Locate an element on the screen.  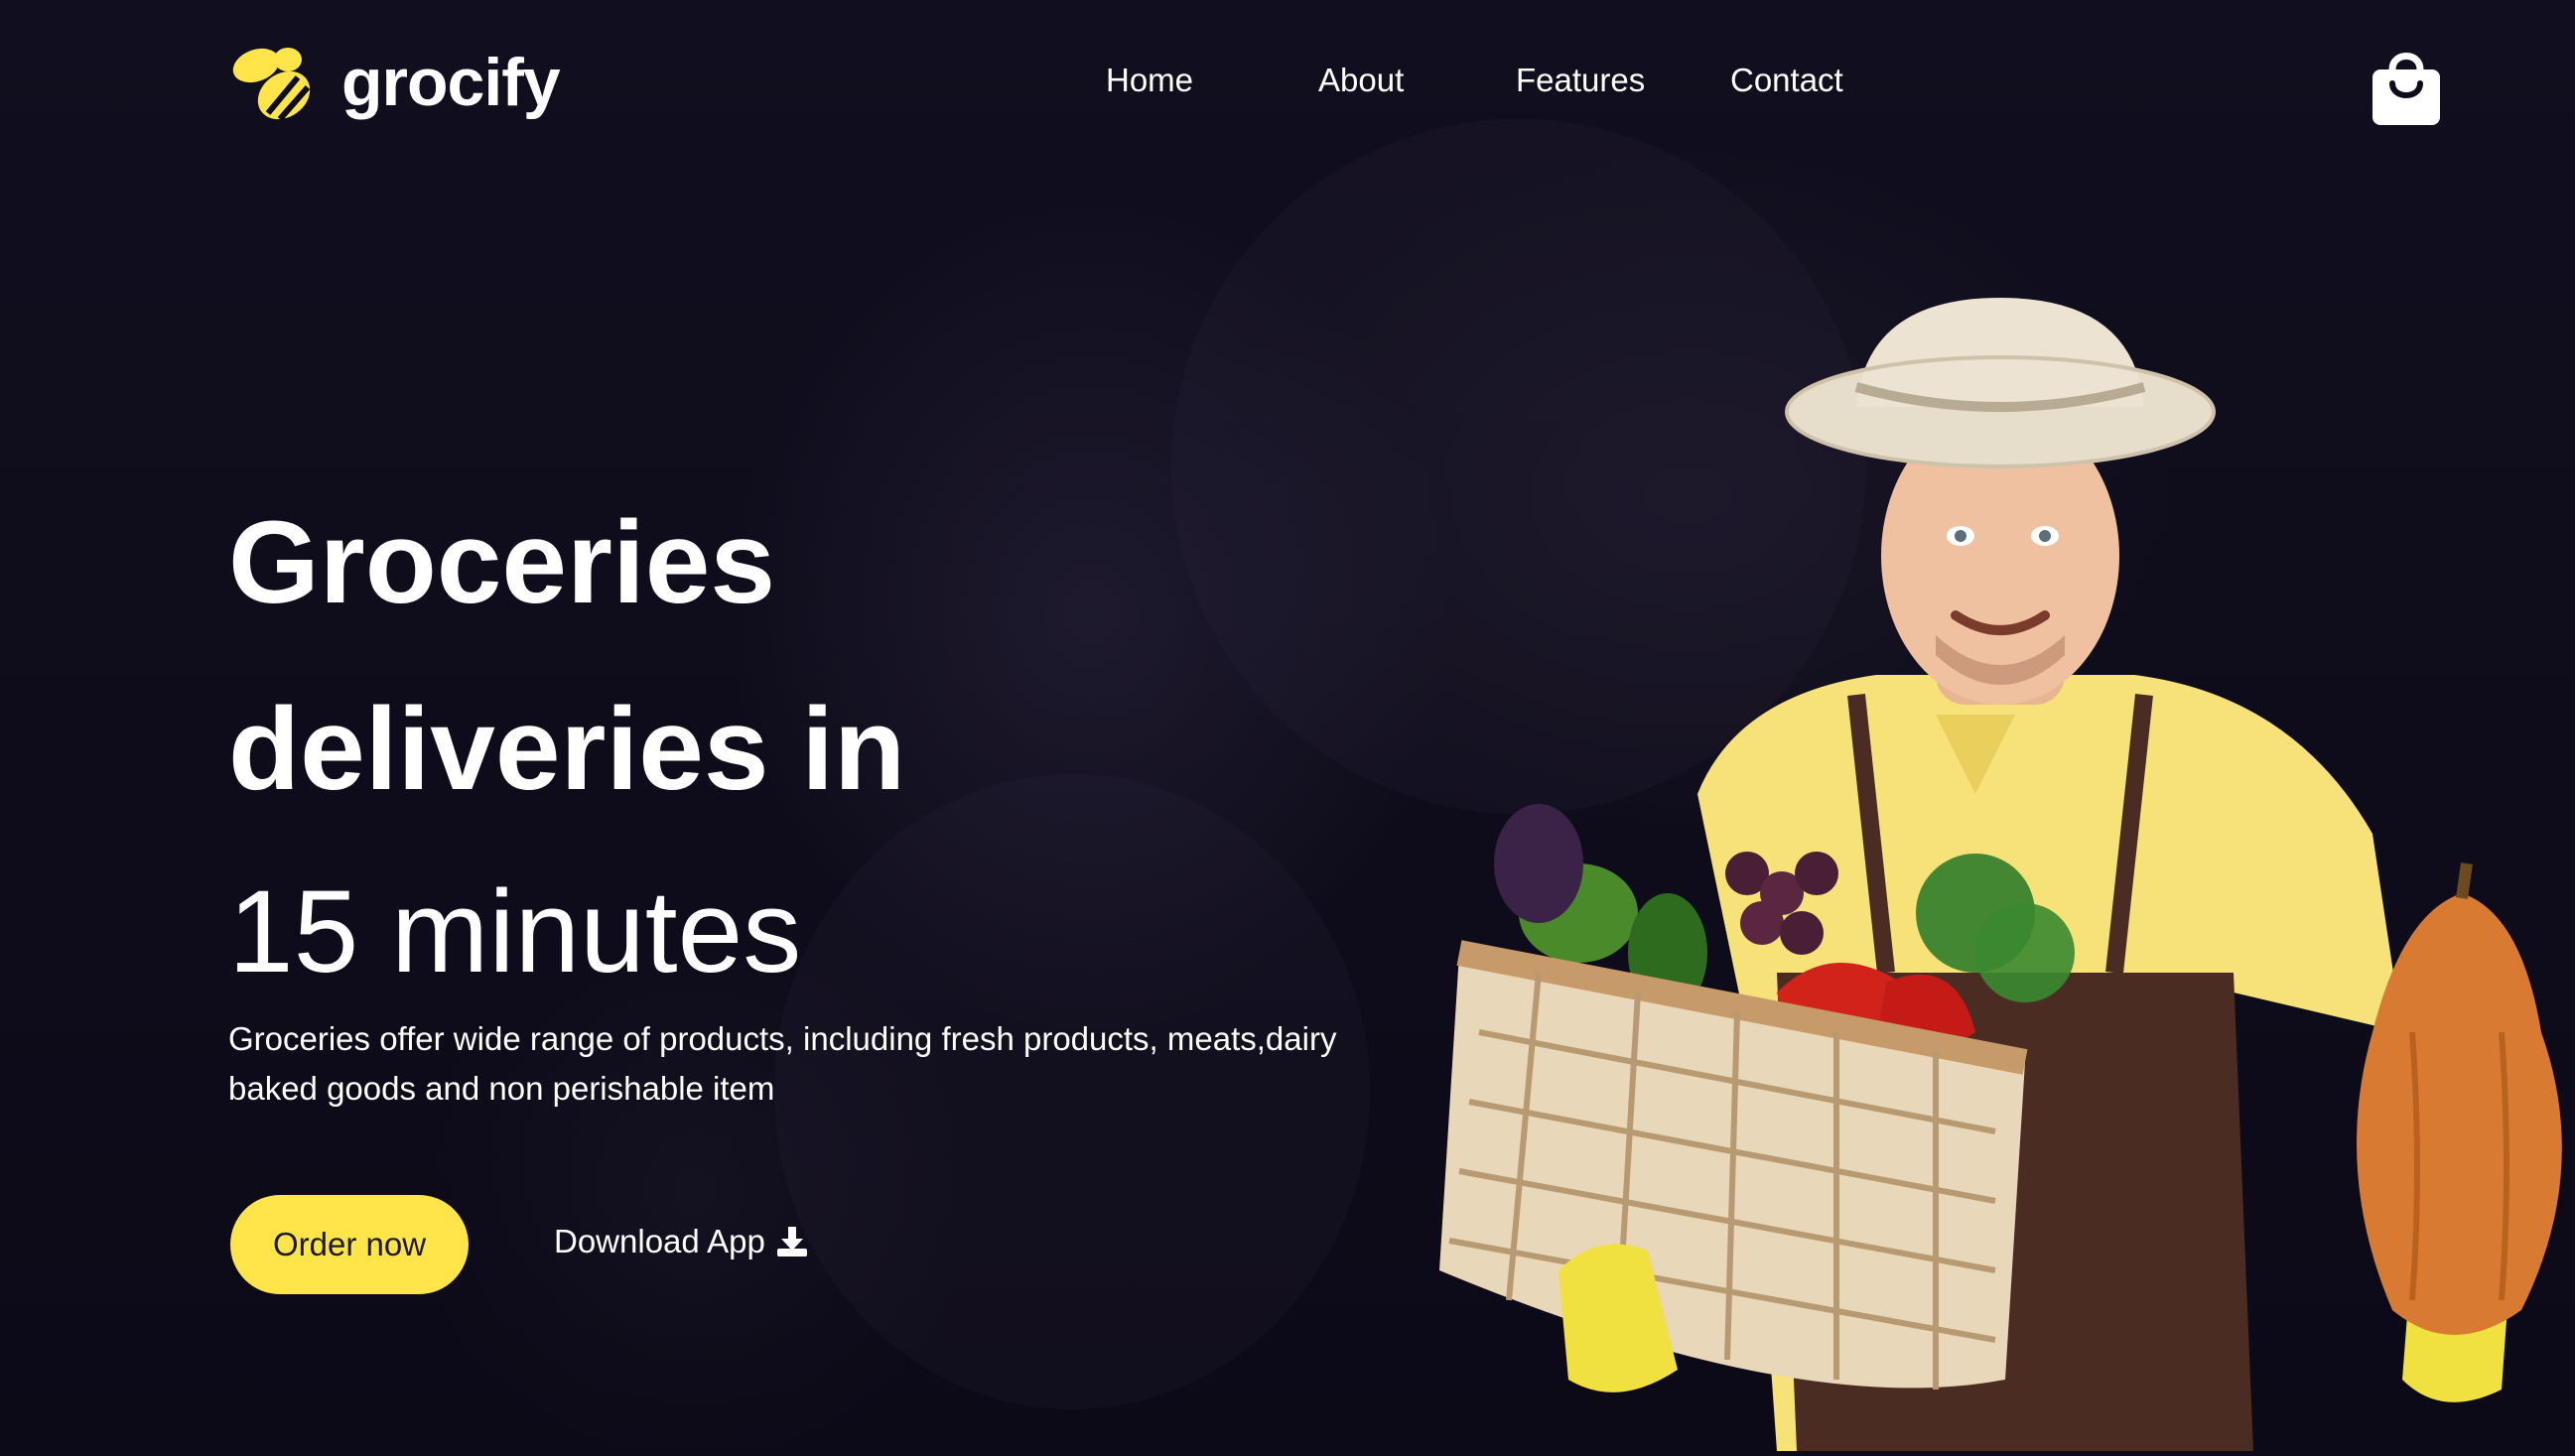
nav-item-about: About is located at coordinates (1361, 80).